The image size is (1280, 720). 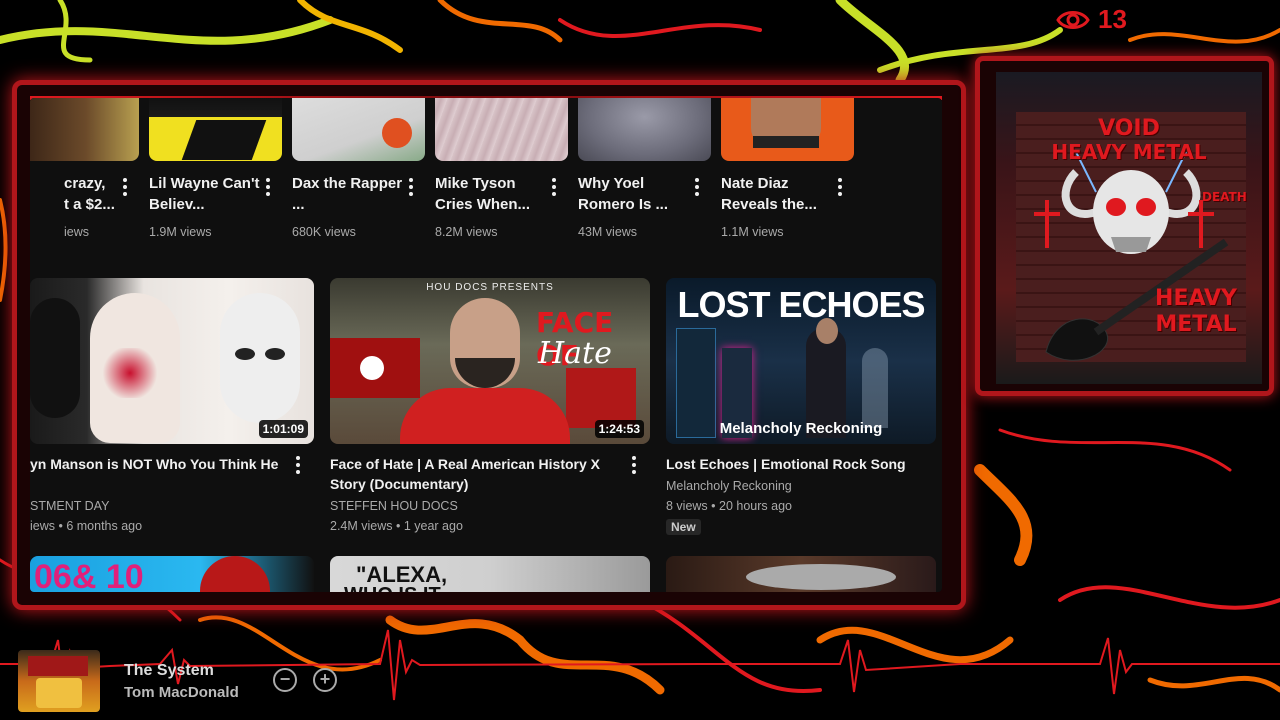 I want to click on short-views: iews, so click(x=77, y=232).